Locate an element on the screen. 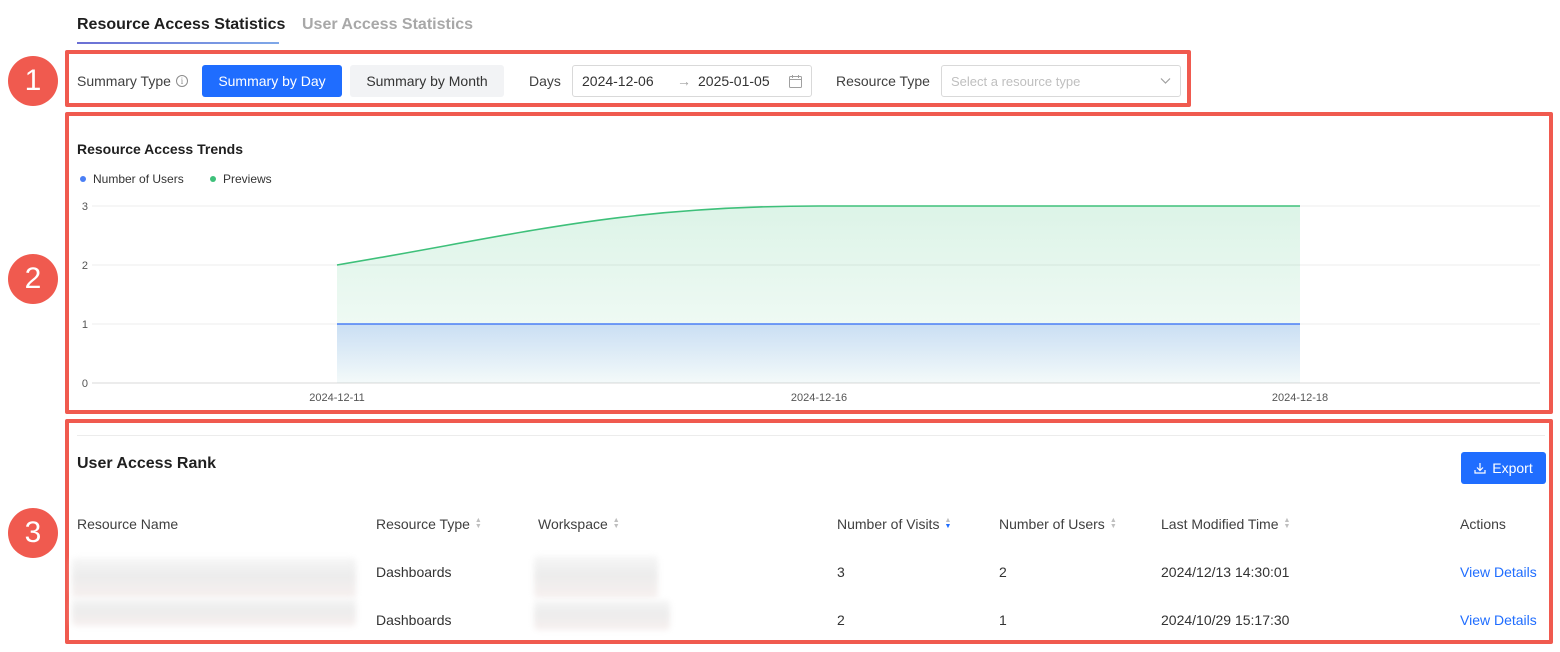  column-last-modified-time: Last Modified Time ▲ ▼ is located at coordinates (1225, 524).